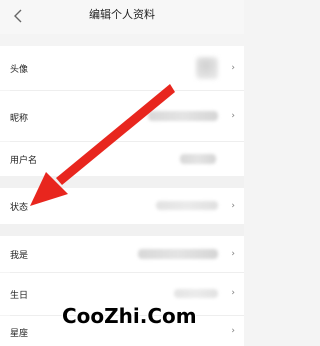 The height and width of the screenshot is (346, 320). Describe the element at coordinates (198, 159) in the screenshot. I see `username-value` at that location.